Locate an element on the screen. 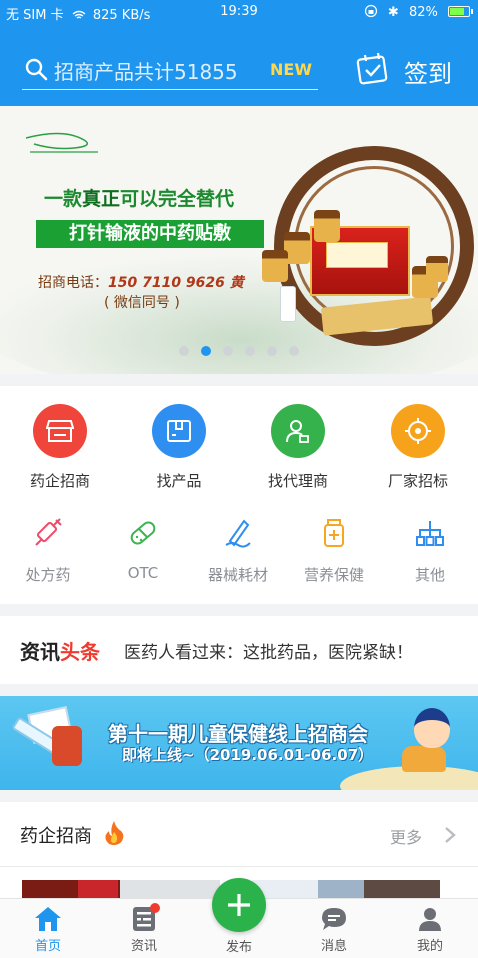  product-bottle-image is located at coordinates (288, 304).